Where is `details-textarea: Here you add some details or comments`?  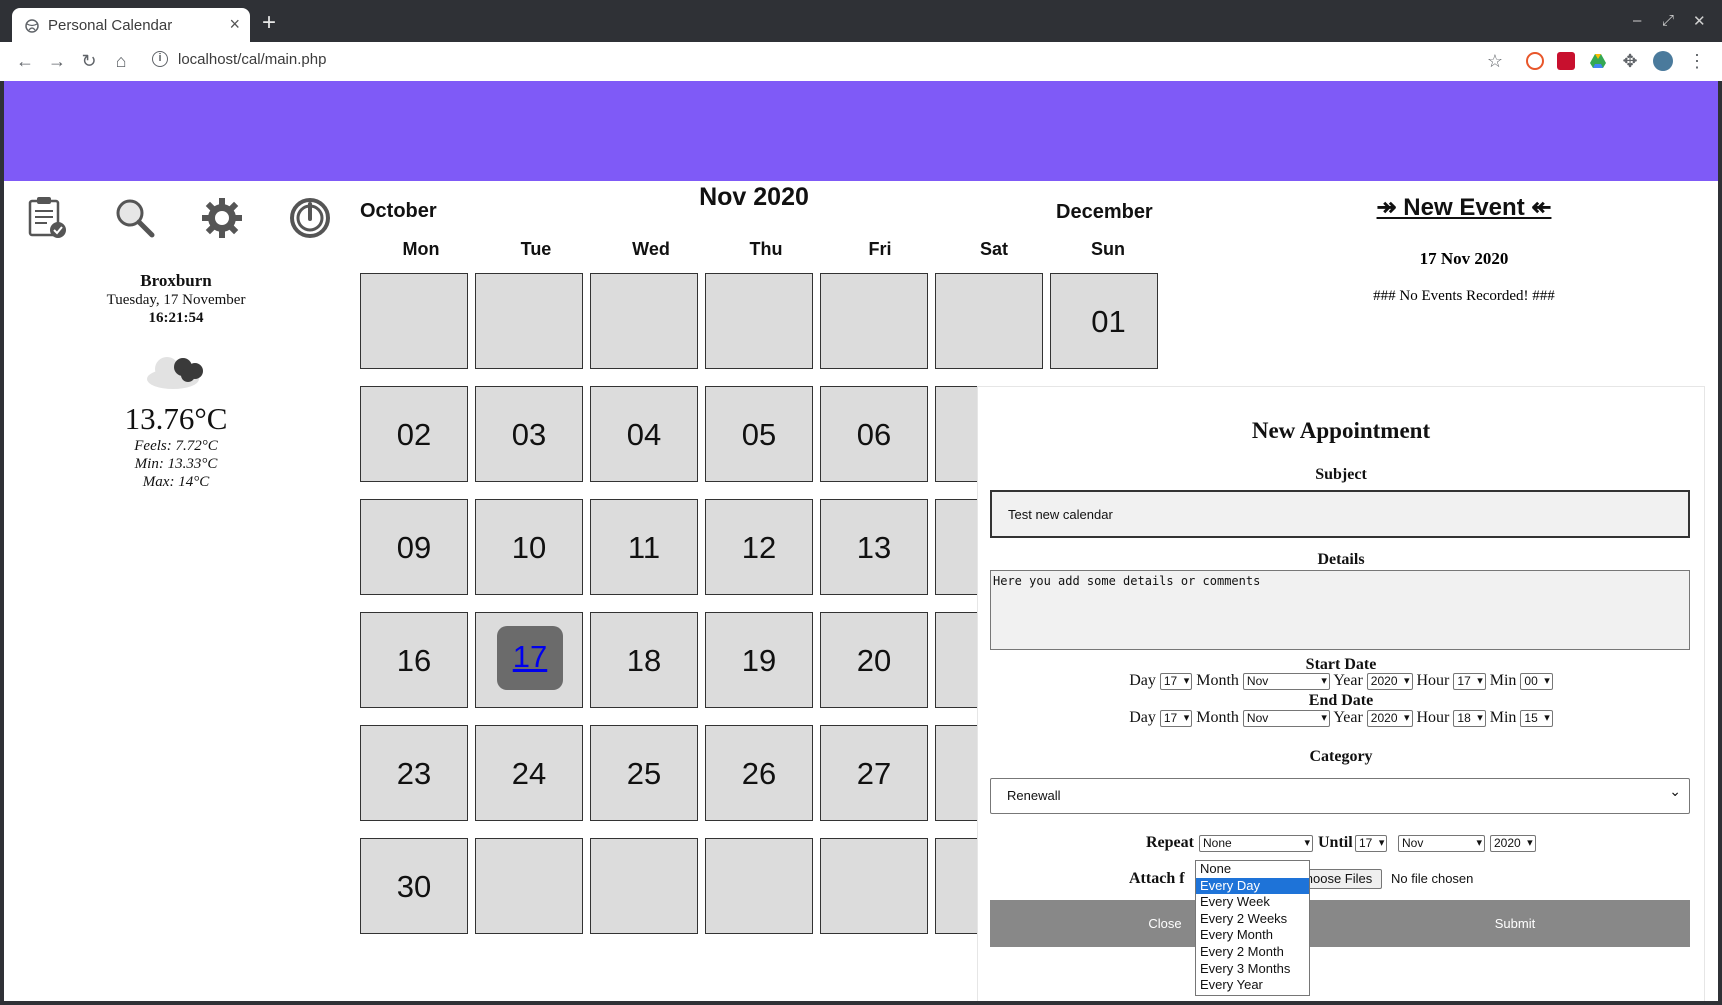
details-textarea: Here you add some details or comments is located at coordinates (1340, 610).